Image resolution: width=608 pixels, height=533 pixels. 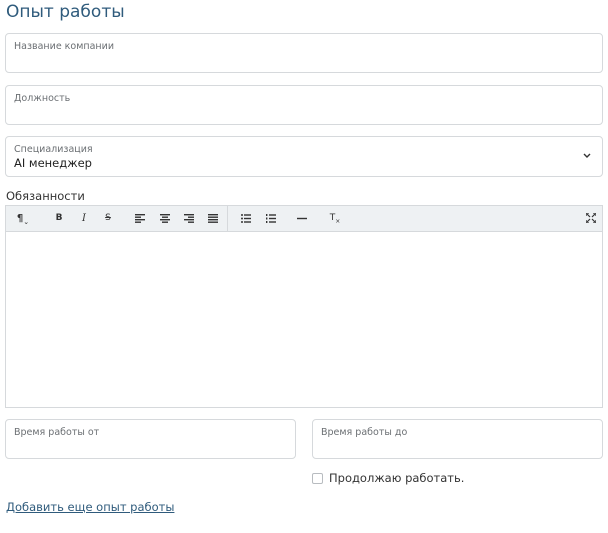 I want to click on chevron-down-icon, so click(x=587, y=155).